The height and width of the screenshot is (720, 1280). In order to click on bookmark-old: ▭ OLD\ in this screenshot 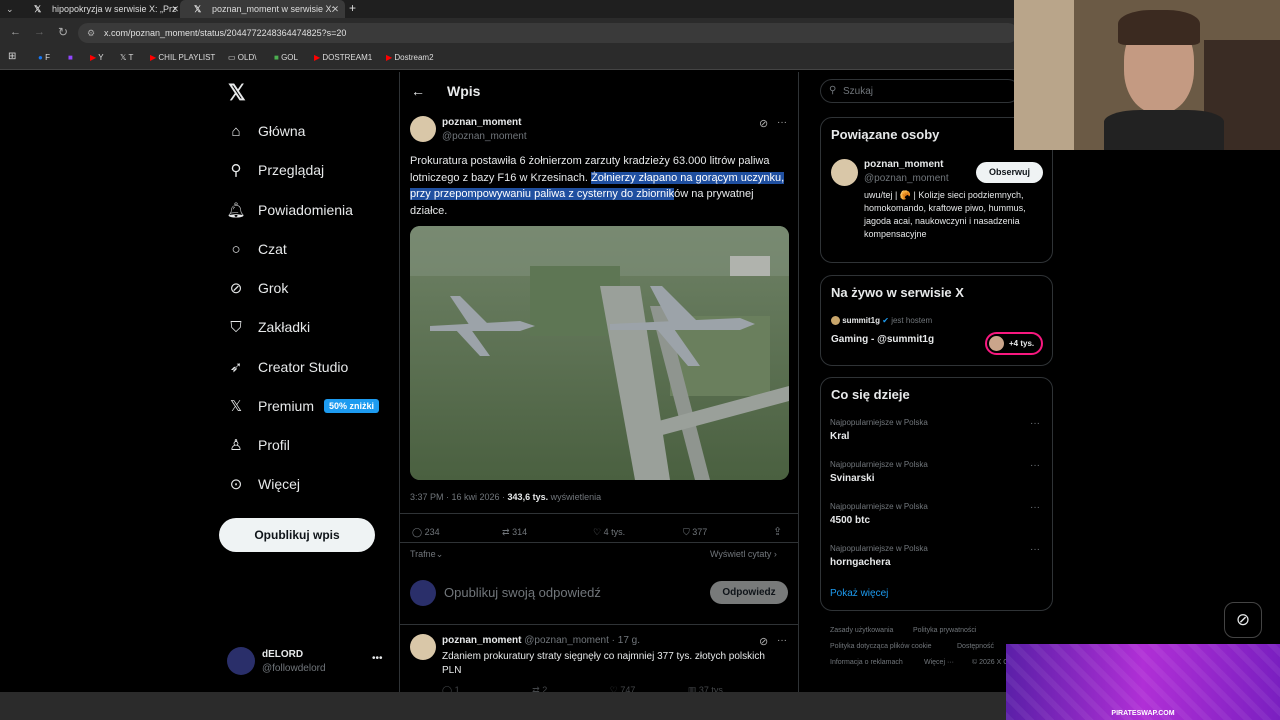, I will do `click(242, 57)`.